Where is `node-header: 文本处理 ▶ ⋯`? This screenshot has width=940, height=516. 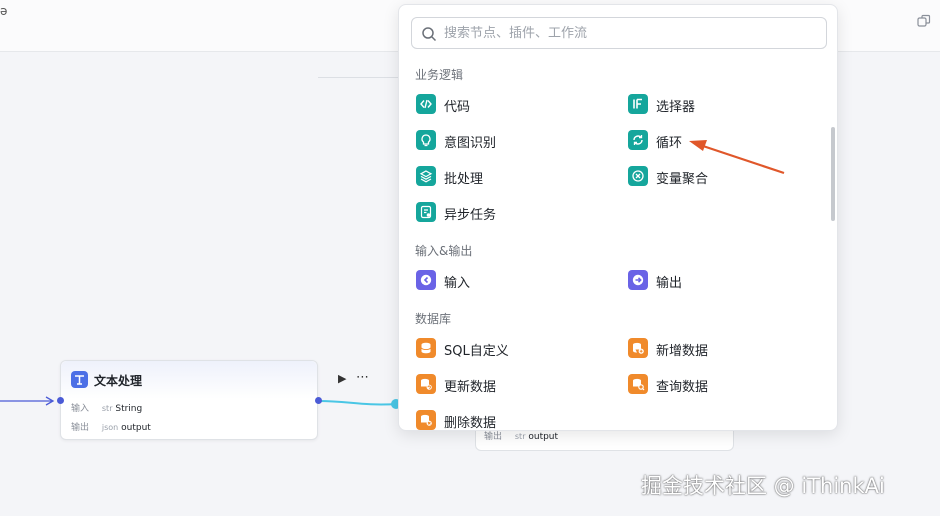
node-header: 文本处理 ▶ ⋯ is located at coordinates (215, 380).